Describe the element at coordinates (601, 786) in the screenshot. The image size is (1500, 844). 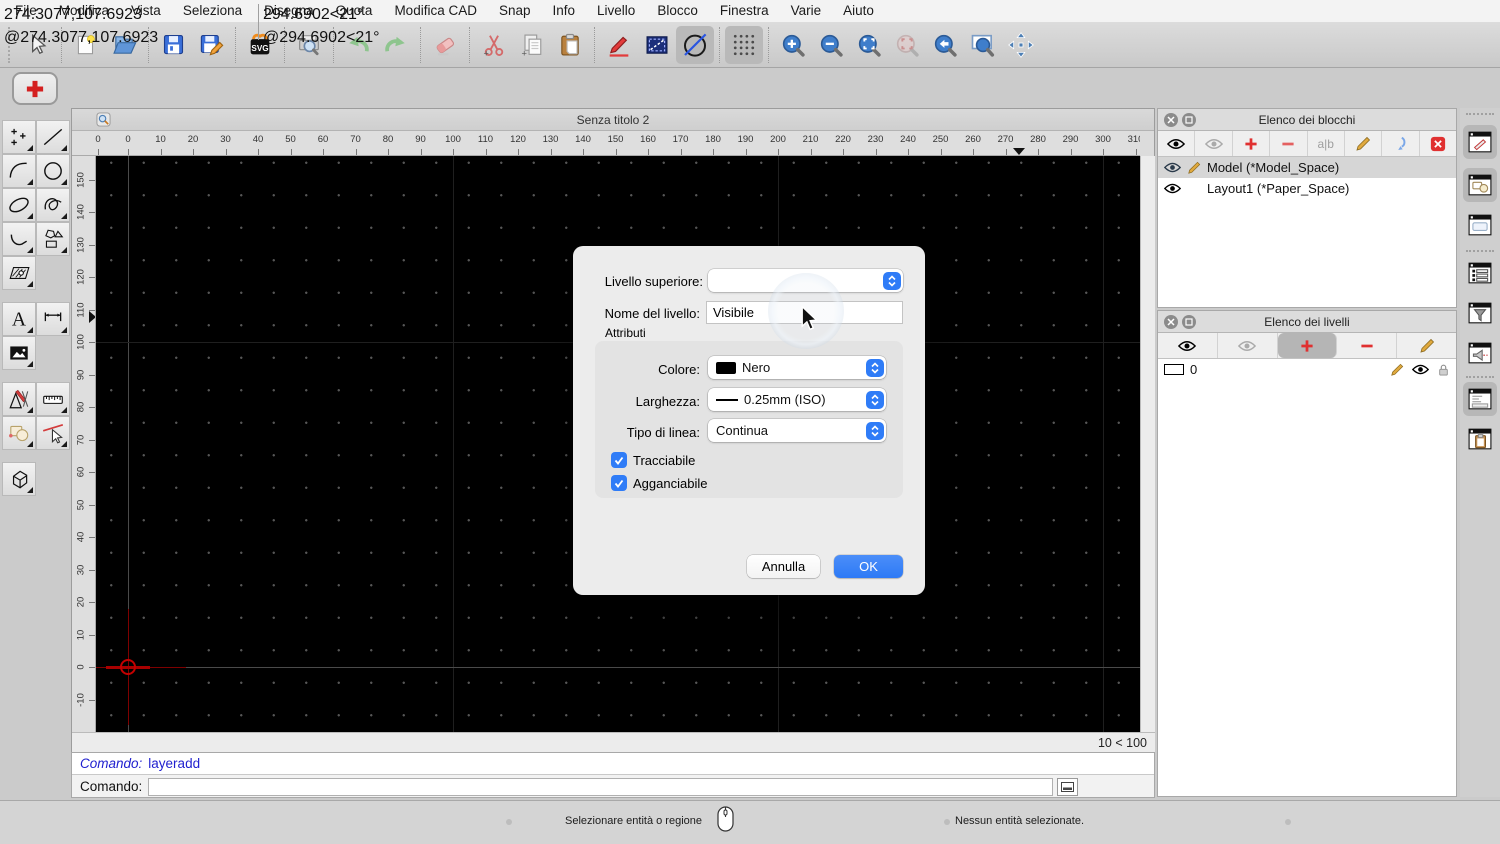
I see `command-input` at that location.